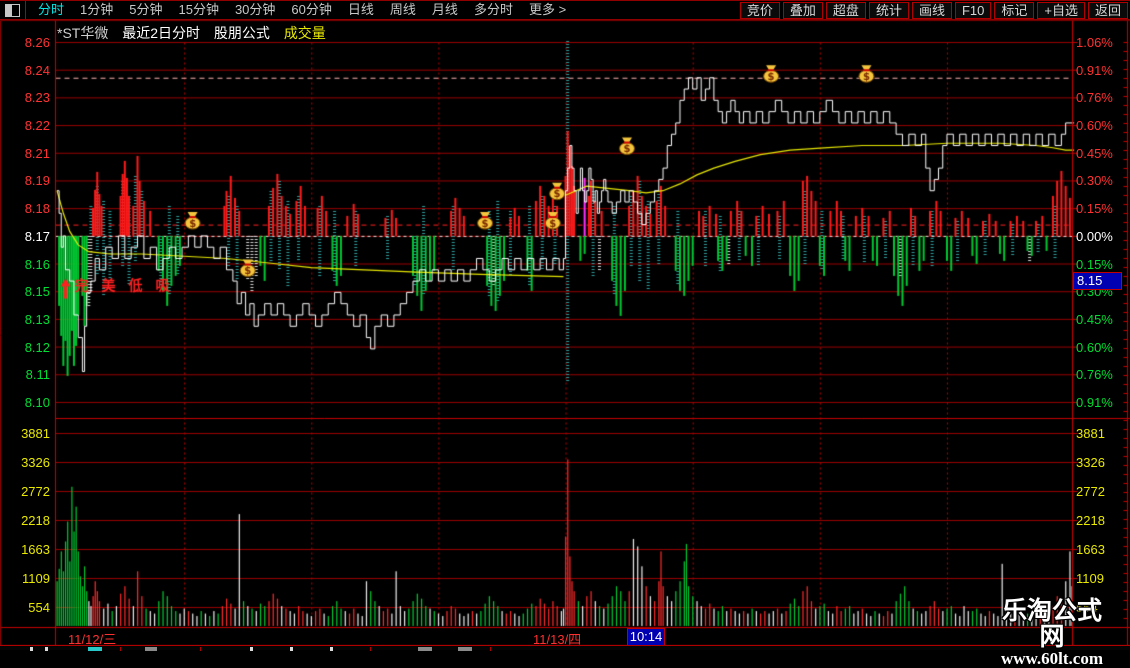  What do you see at coordinates (96, 9) in the screenshot?
I see `tab-1: 1分钟` at bounding box center [96, 9].